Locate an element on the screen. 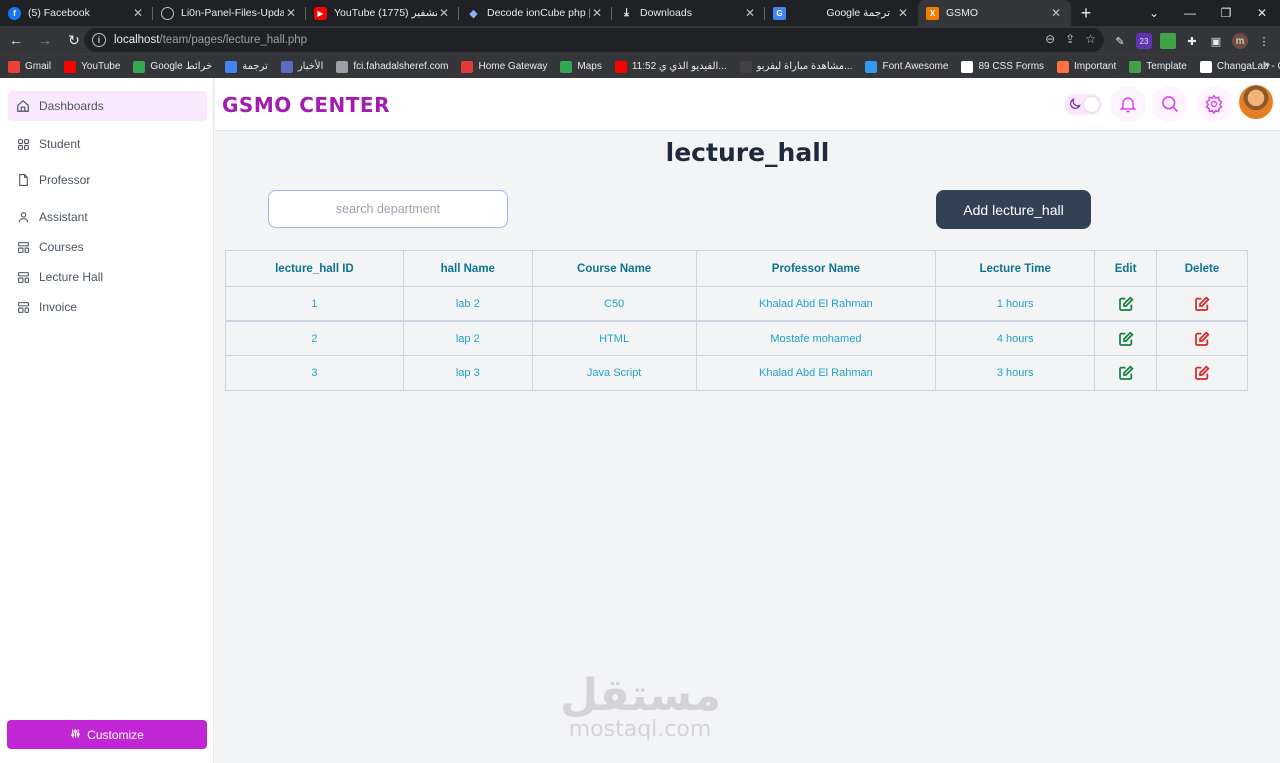  puzzle-icon: ✚ is located at coordinates (1192, 41).